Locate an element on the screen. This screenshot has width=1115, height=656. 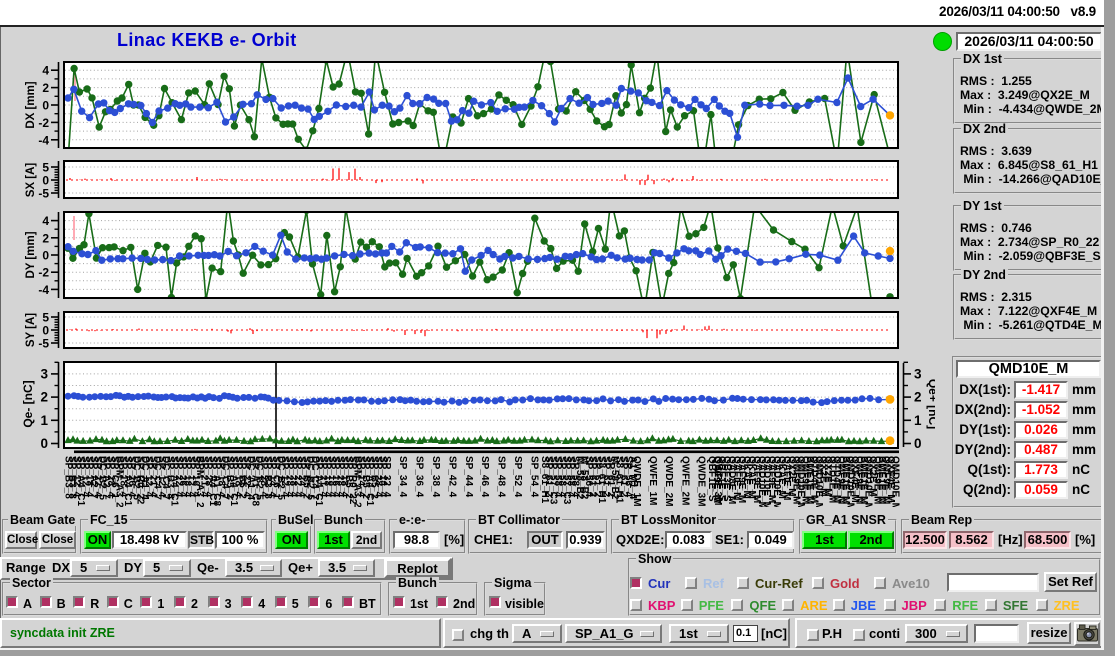
svg-text: QWDE_2M is located at coordinates (668, 481).